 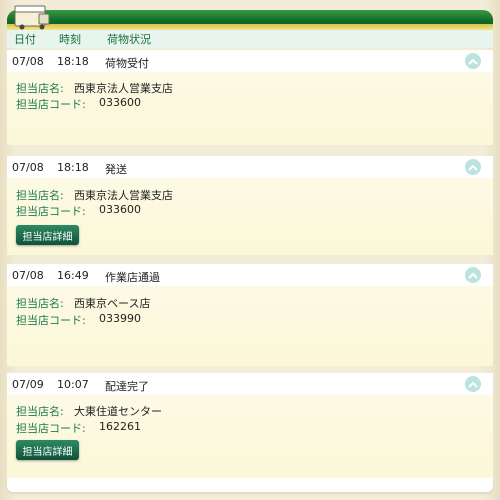 I want to click on store-name-value: 大東住道センター, so click(x=118, y=411).